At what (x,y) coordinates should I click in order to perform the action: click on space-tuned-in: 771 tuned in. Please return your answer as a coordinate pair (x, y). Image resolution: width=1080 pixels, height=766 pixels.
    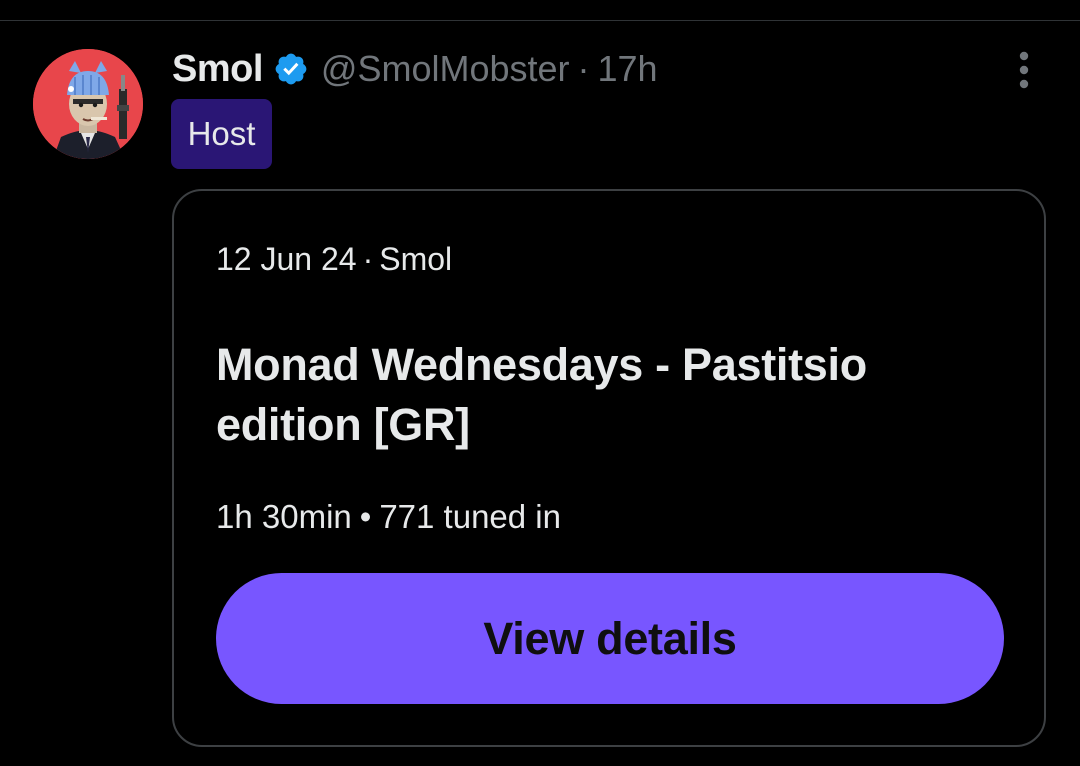
    Looking at the image, I should click on (470, 516).